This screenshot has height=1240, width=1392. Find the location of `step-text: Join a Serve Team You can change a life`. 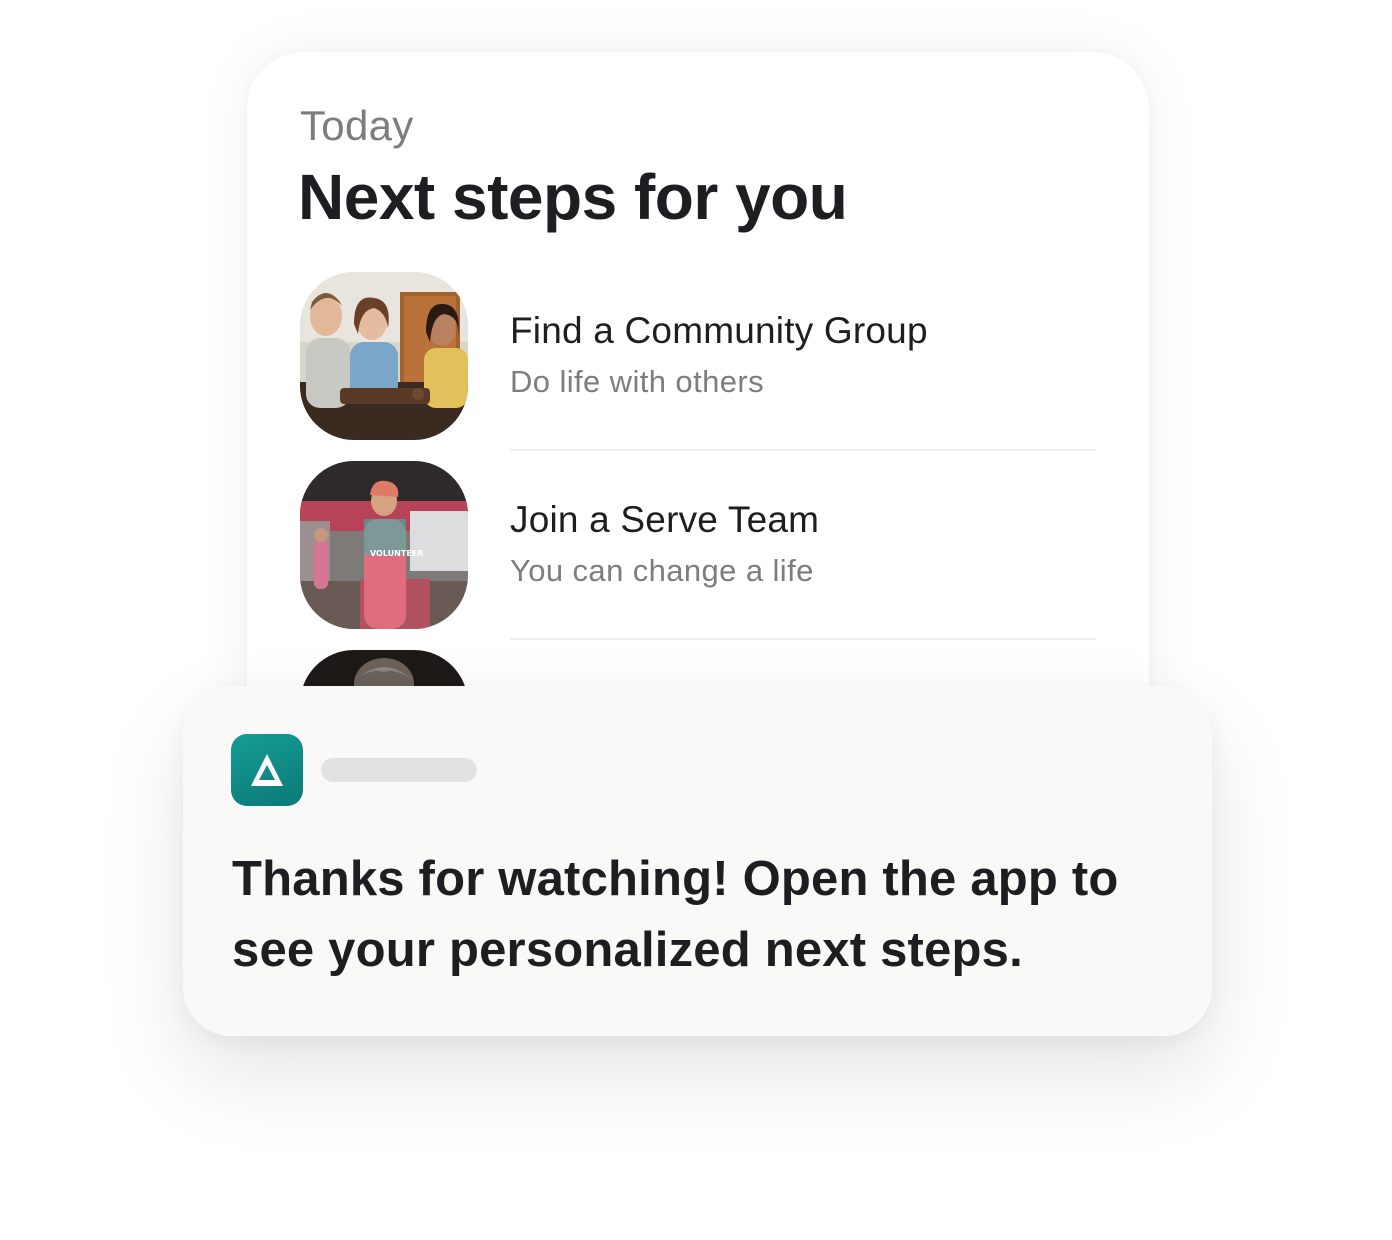

step-text: Join a Serve Team You can change a life is located at coordinates (664, 544).